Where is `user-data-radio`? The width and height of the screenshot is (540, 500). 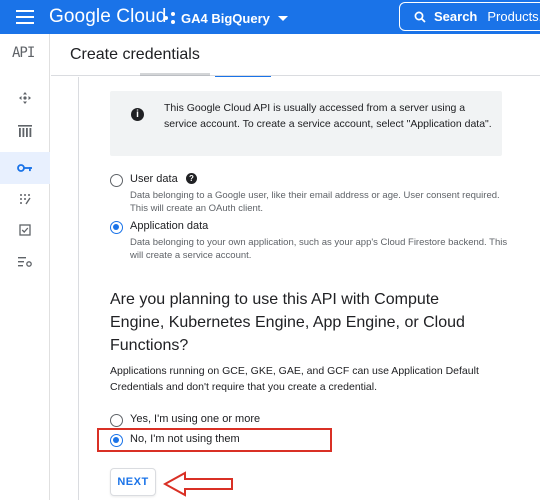 user-data-radio is located at coordinates (116, 180).